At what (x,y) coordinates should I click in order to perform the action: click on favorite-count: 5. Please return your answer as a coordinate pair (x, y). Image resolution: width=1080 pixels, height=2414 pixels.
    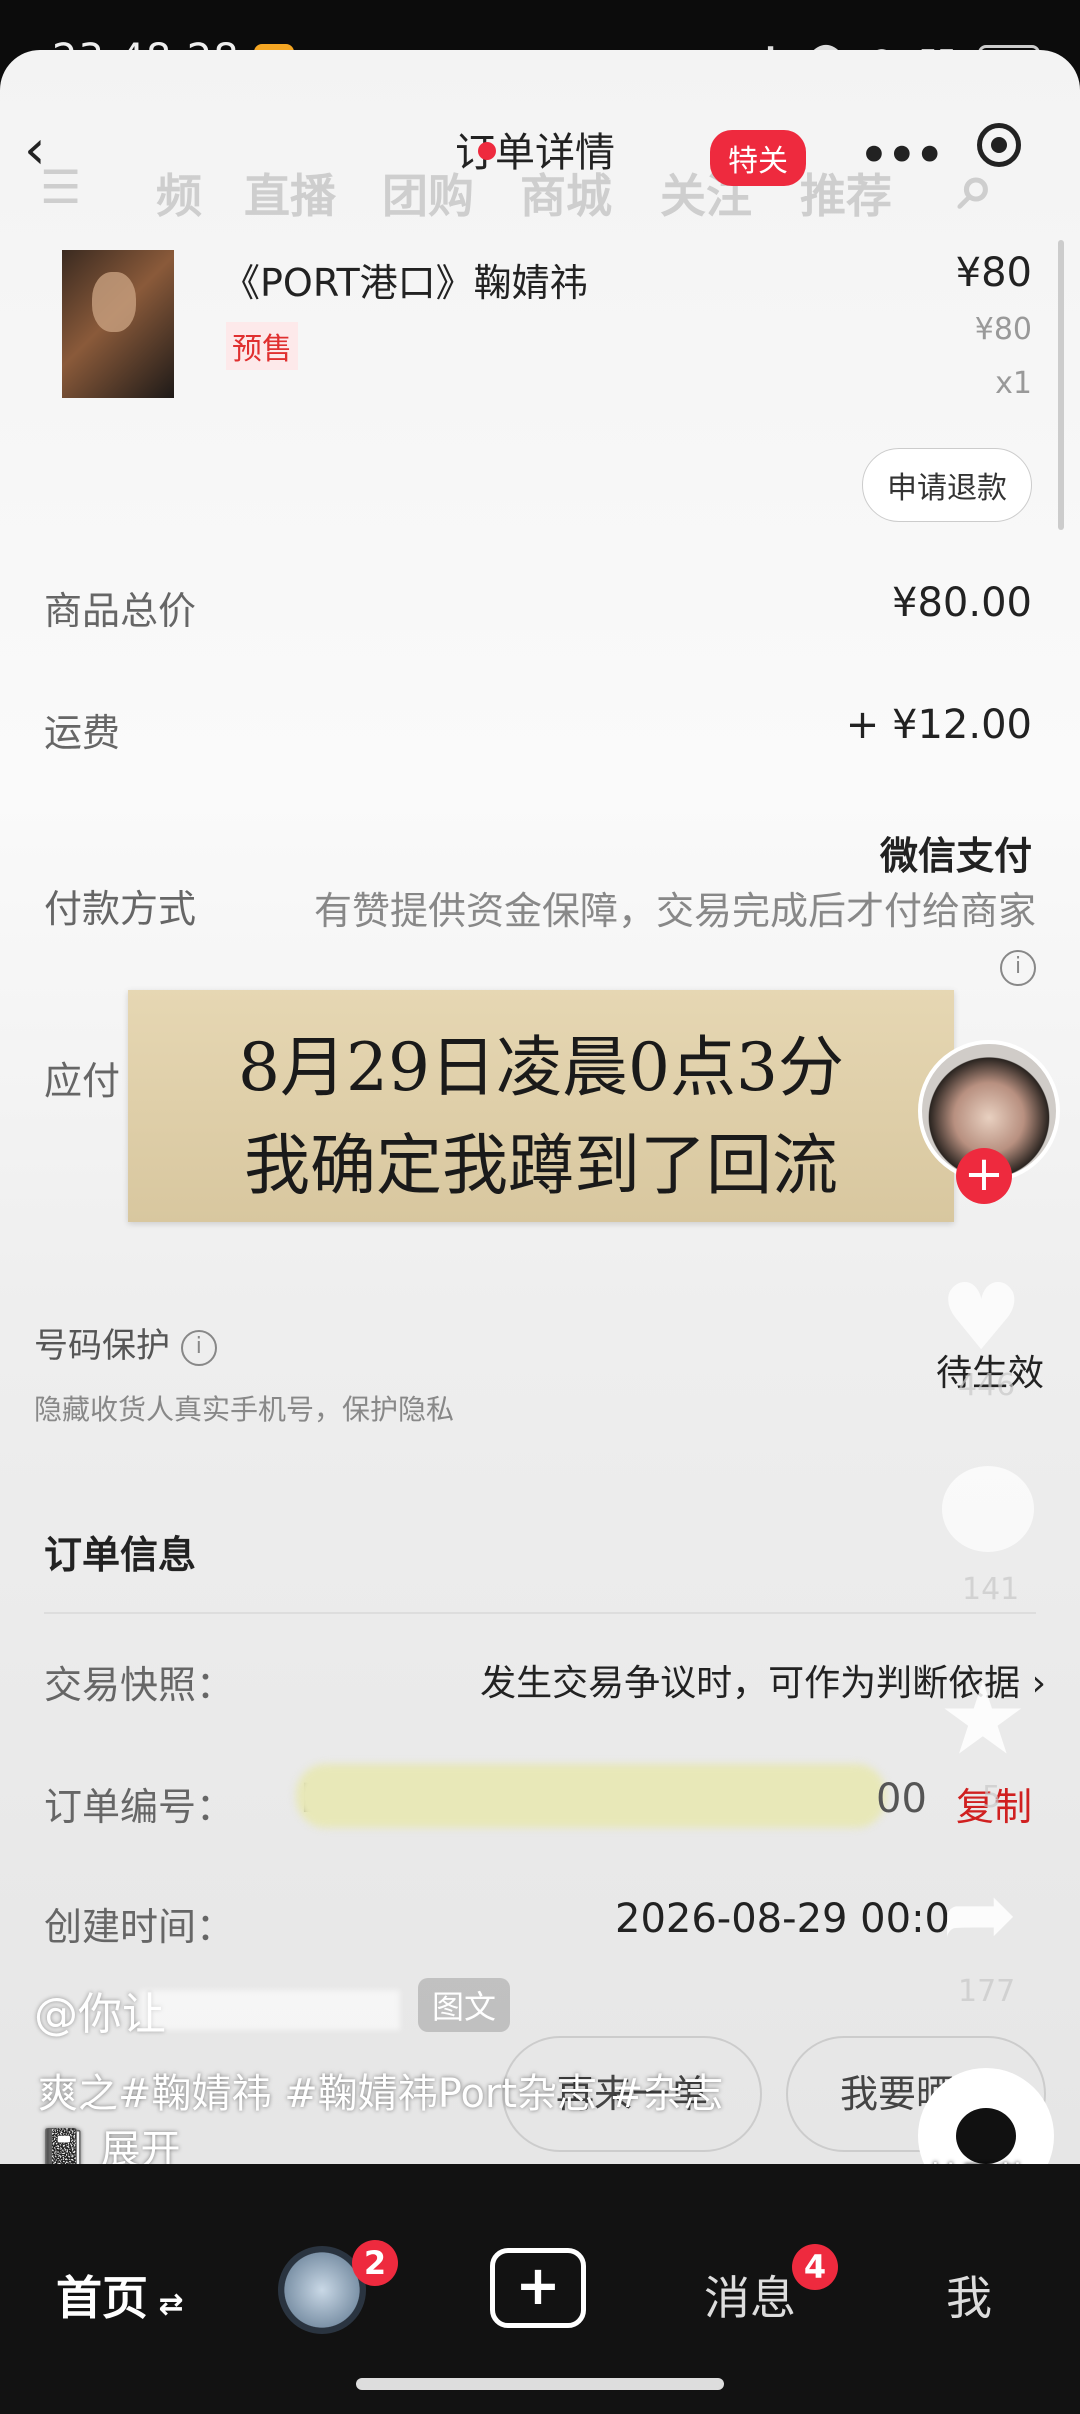
    Looking at the image, I should click on (992, 1797).